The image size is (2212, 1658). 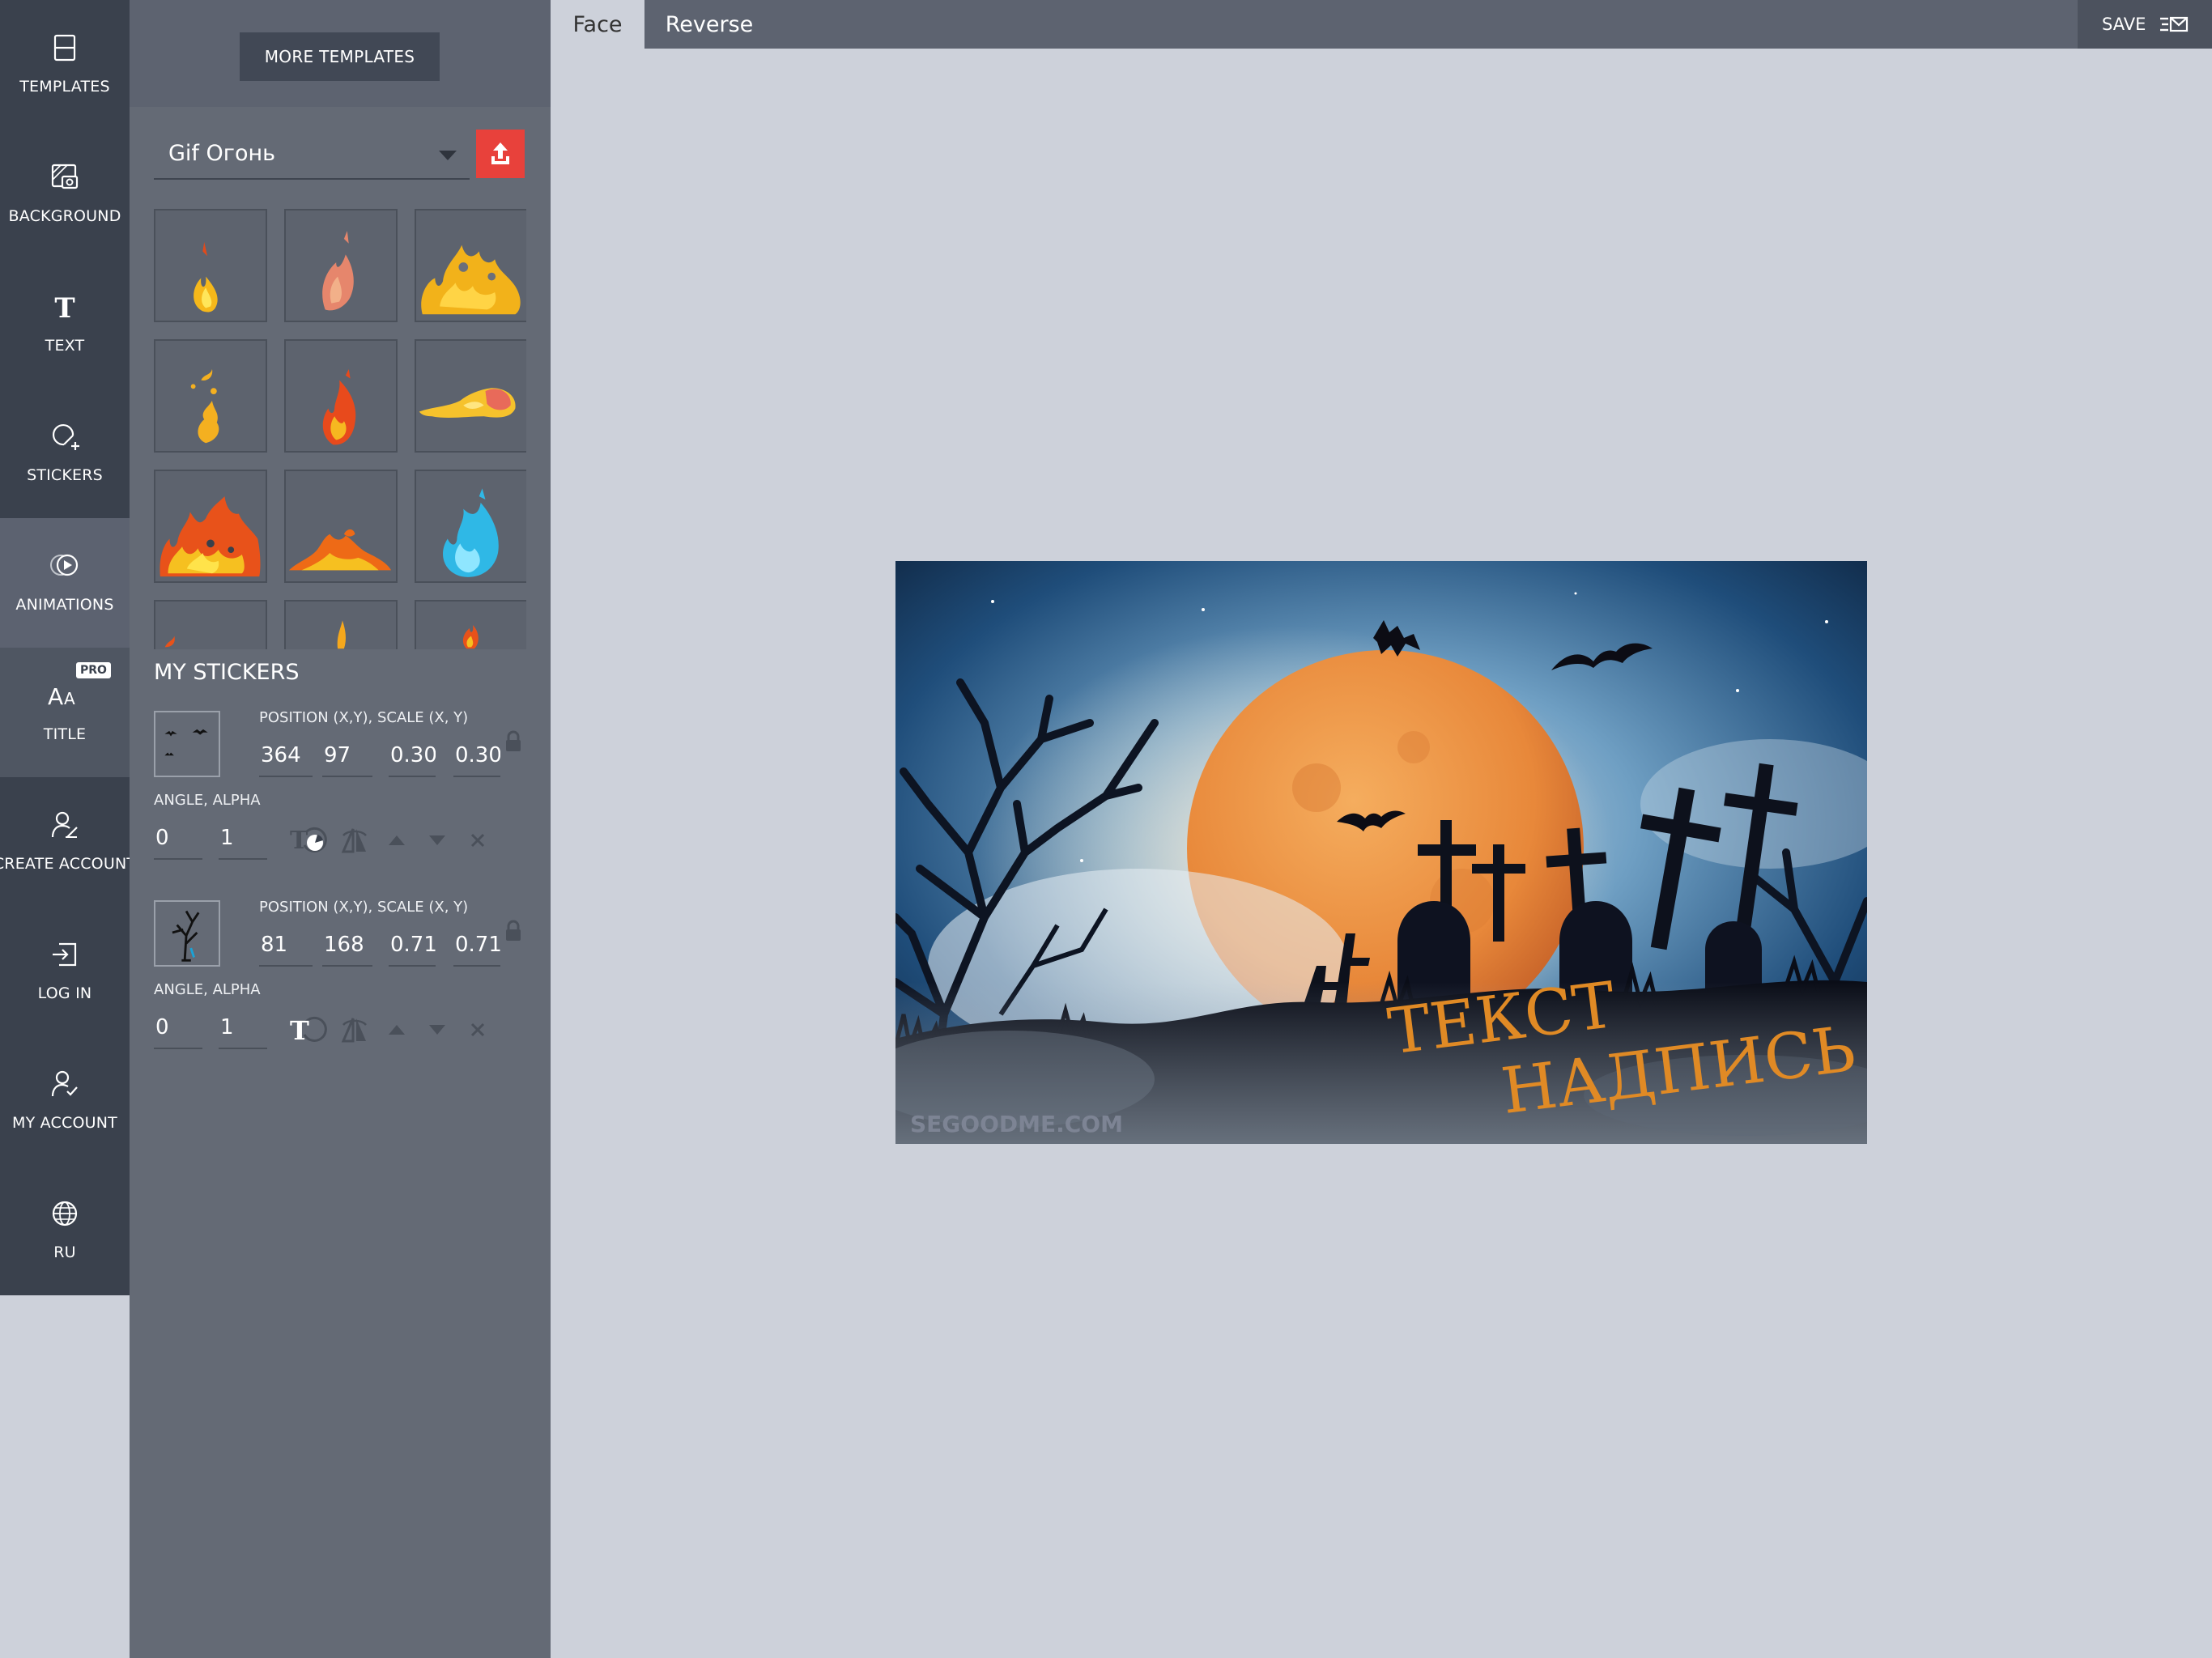 I want to click on rail-label-log-in: LOG IN, so click(x=64, y=993).